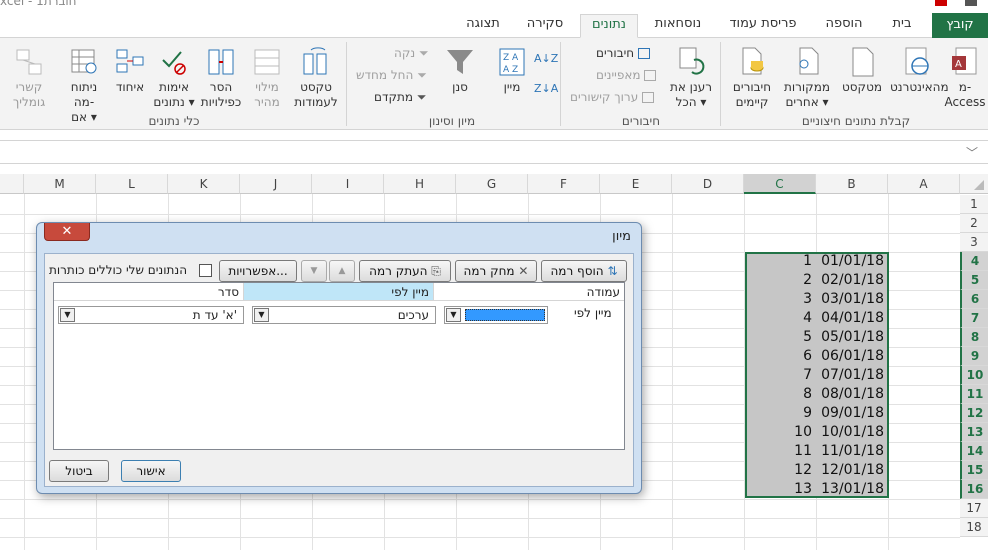  Describe the element at coordinates (483, 26) in the screenshot. I see `tab-view: תצוגה` at that location.